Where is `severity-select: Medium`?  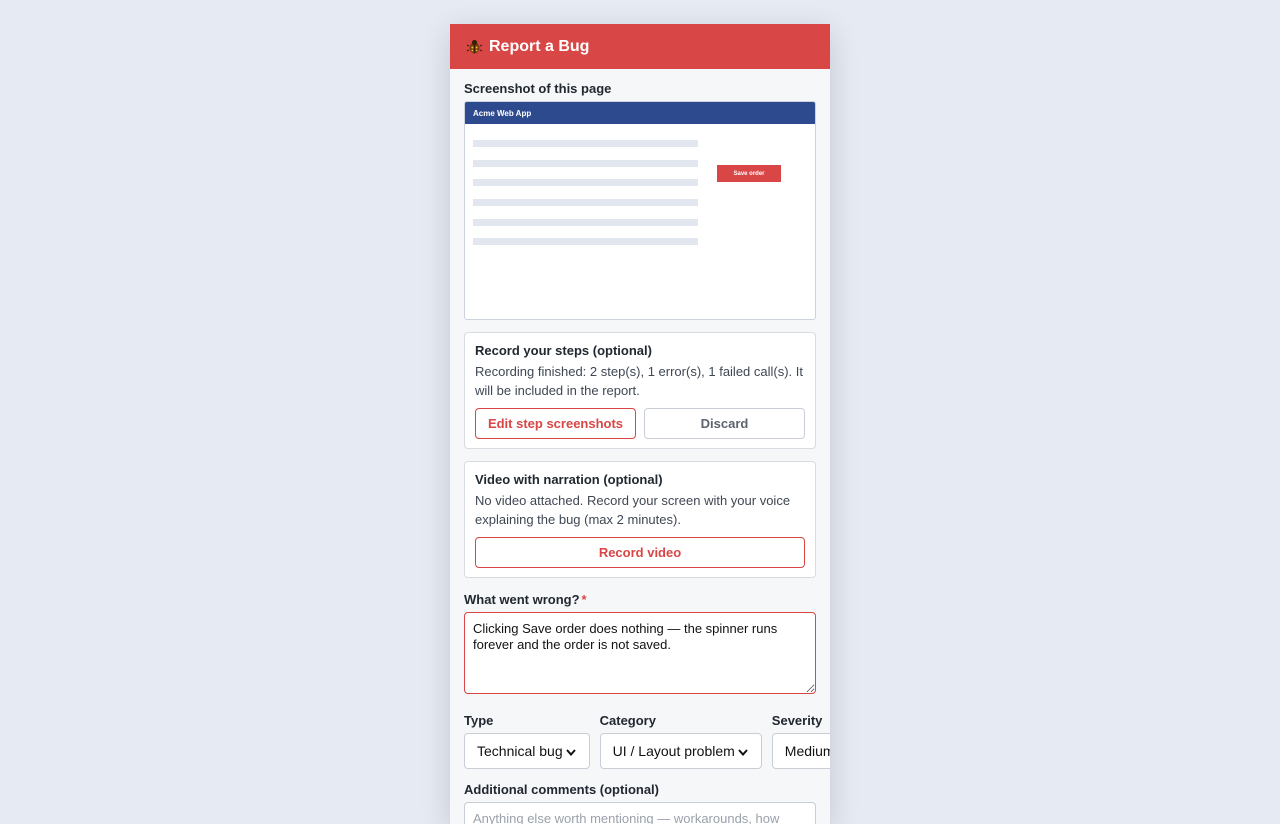
severity-select: Medium is located at coordinates (800, 751).